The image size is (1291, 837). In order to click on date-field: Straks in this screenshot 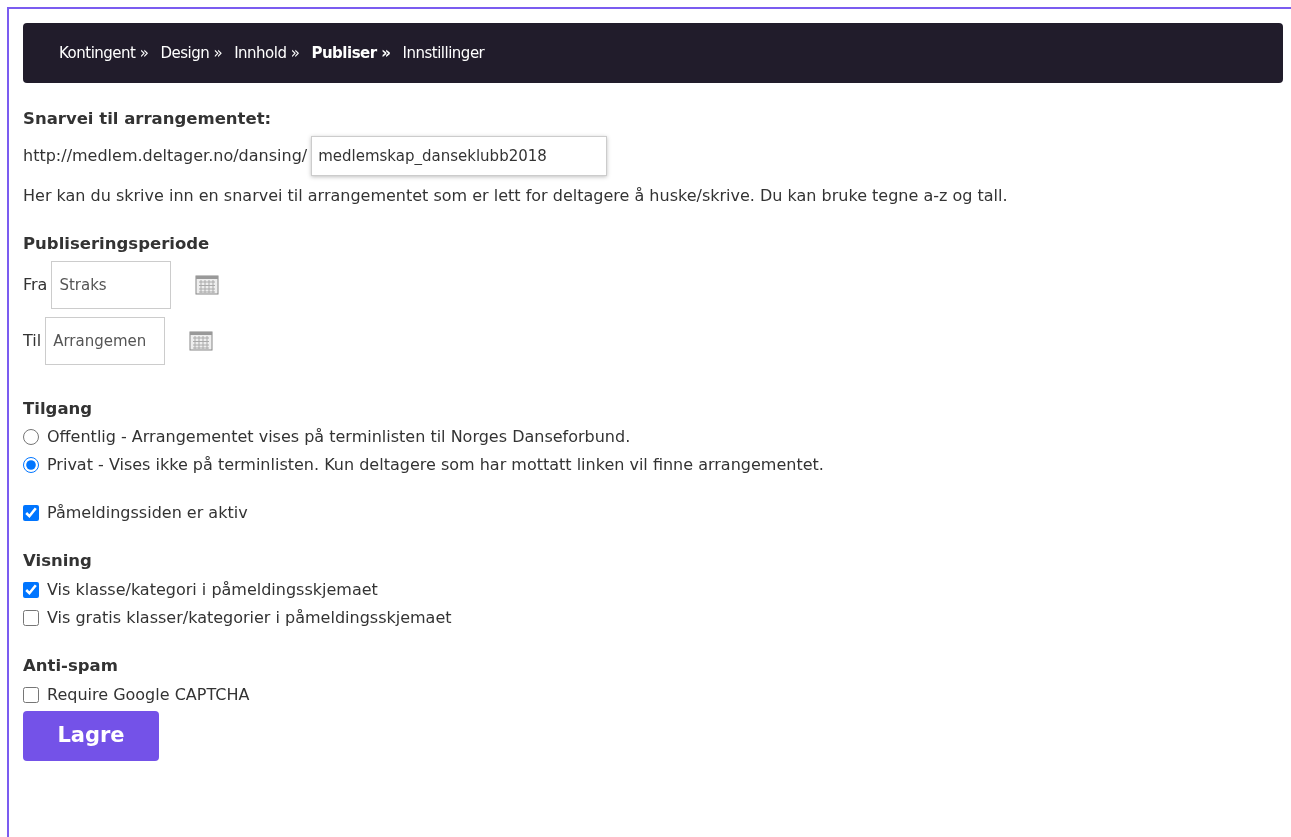, I will do `click(111, 284)`.